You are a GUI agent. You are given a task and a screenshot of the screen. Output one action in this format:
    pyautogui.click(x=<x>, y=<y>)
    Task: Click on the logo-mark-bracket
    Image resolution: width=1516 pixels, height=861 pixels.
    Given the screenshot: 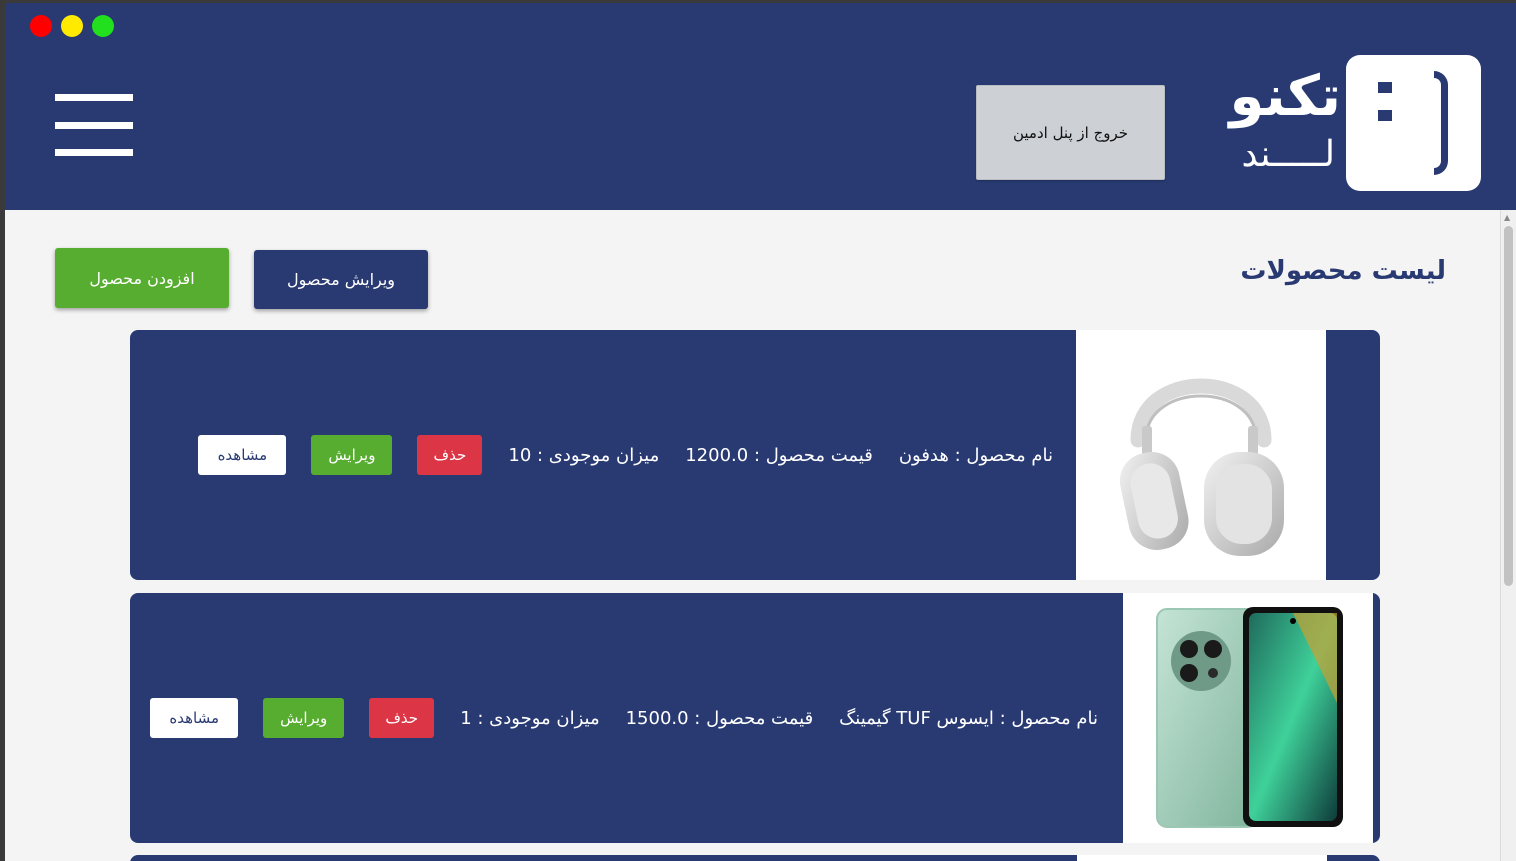 What is the action you would take?
    pyautogui.click(x=1441, y=123)
    